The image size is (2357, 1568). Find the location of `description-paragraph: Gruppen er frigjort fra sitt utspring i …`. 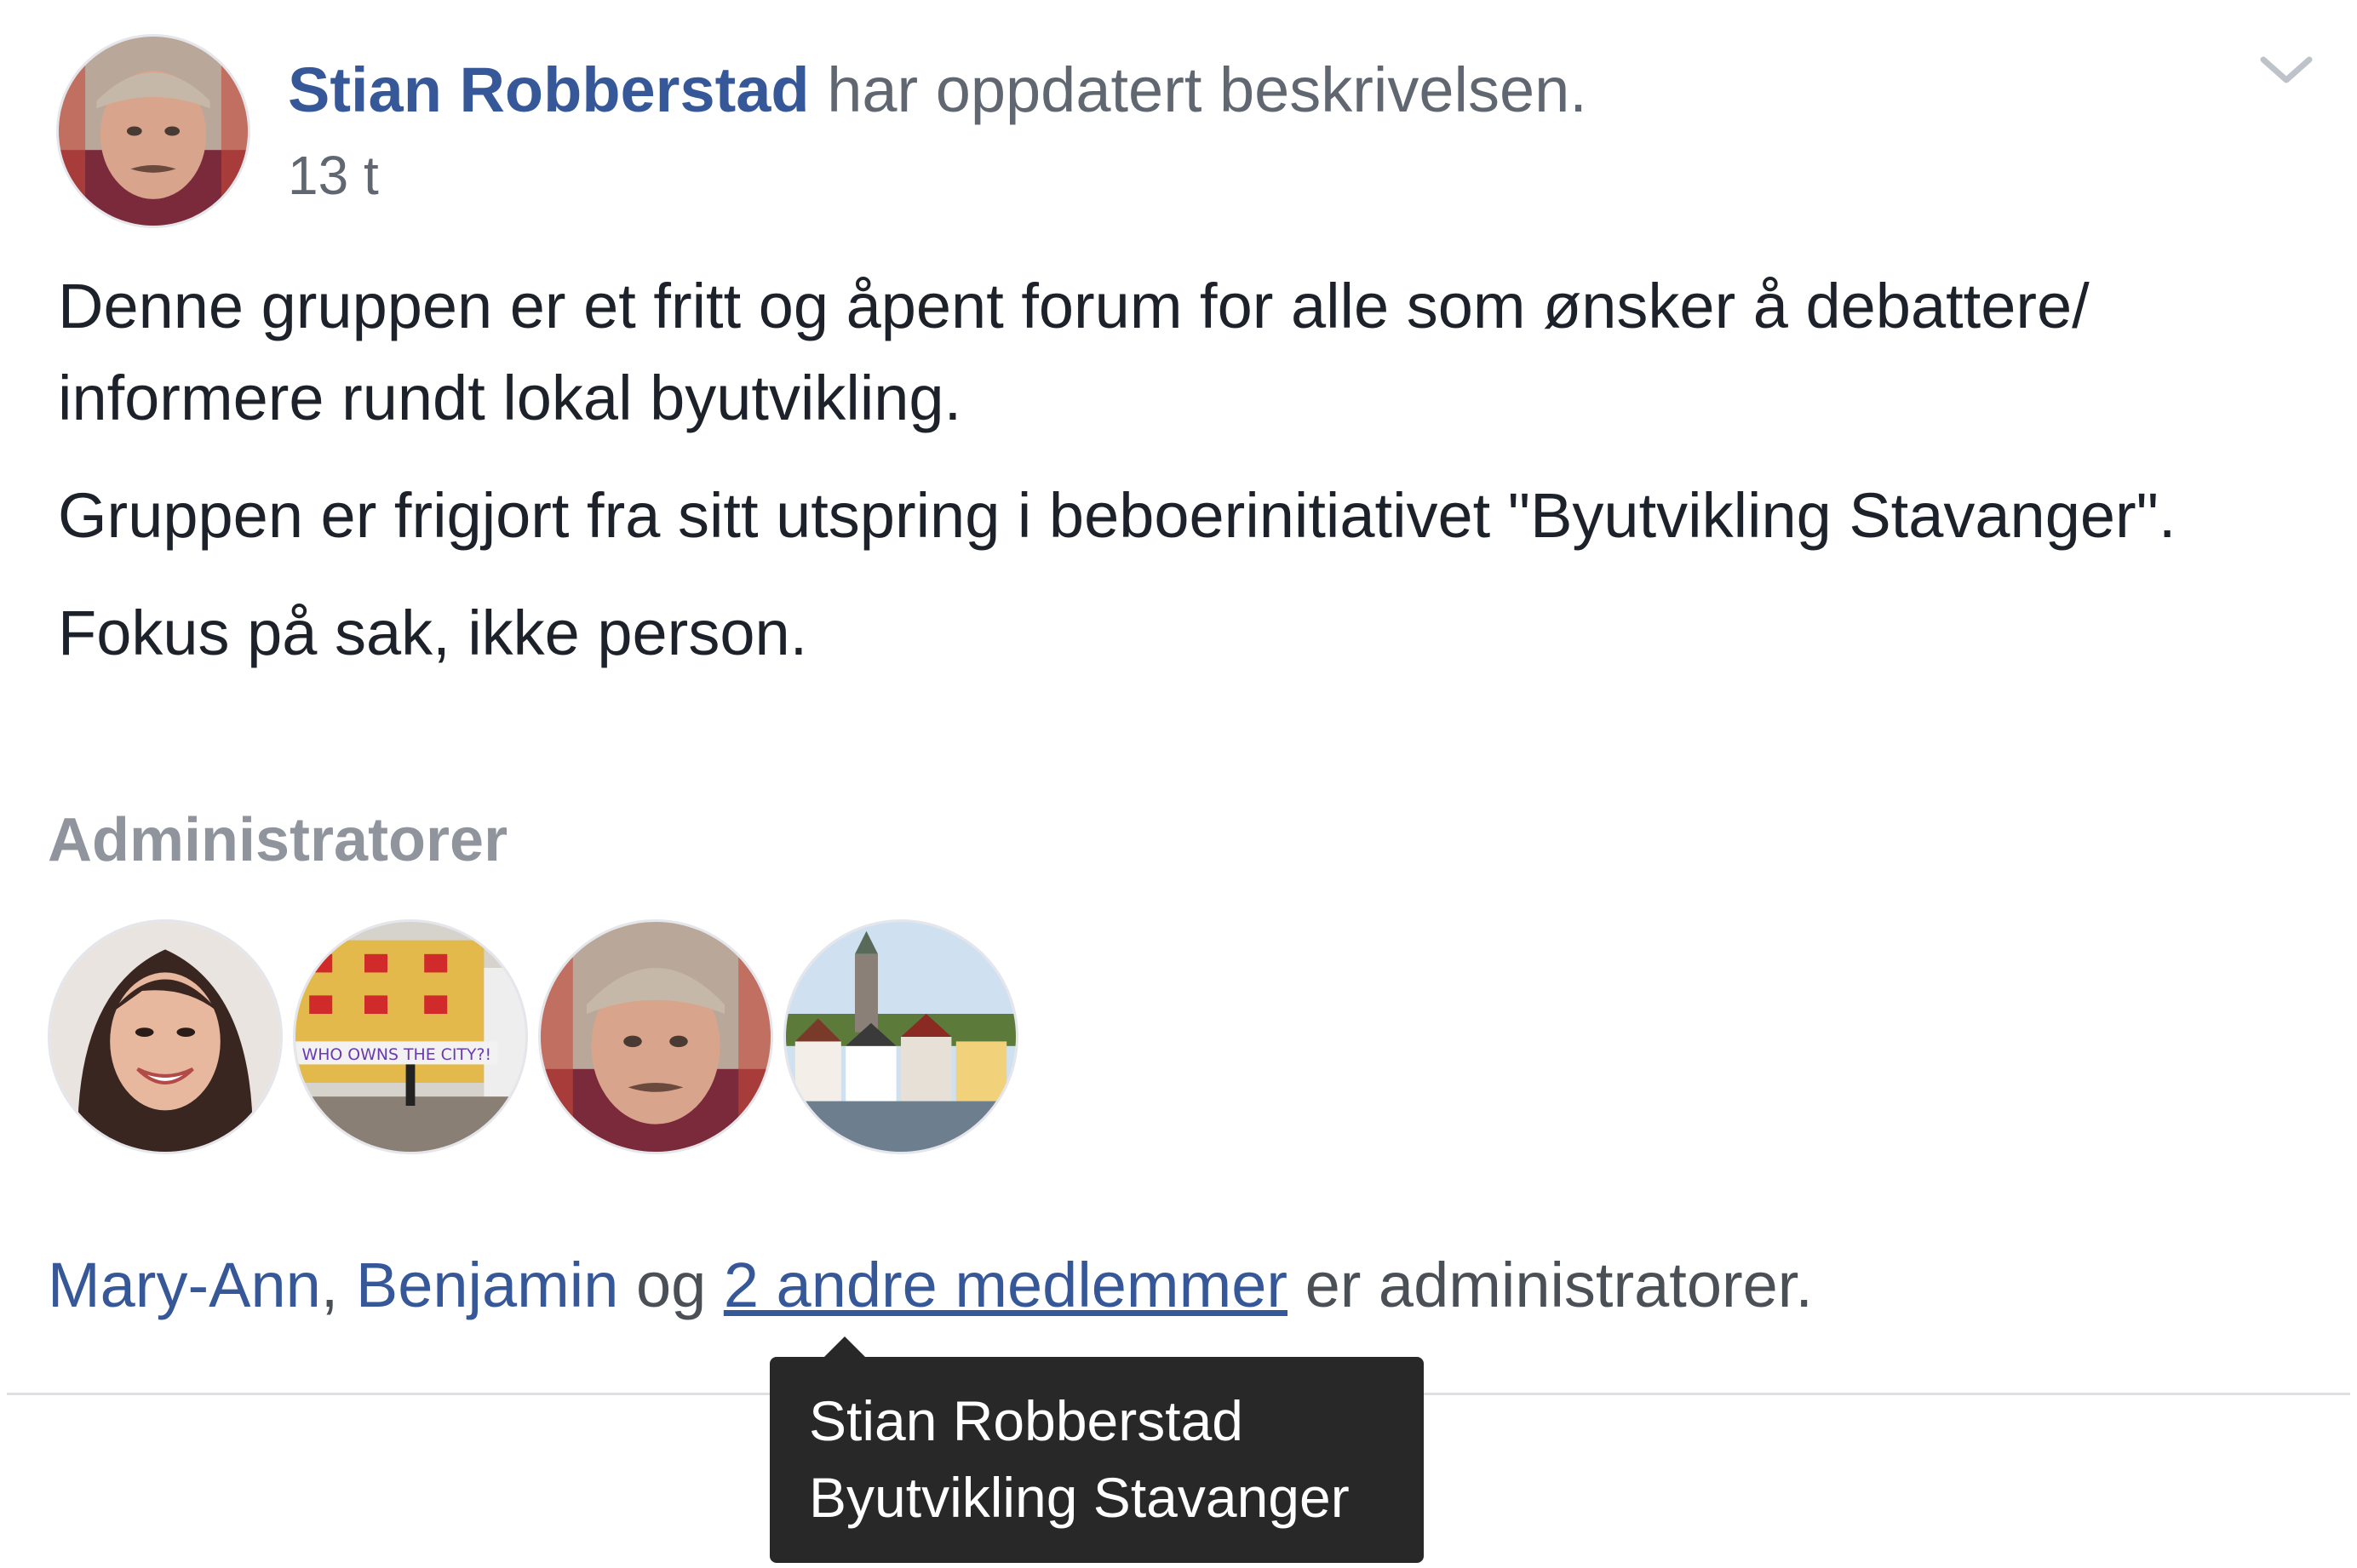

description-paragraph: Gruppen er frigjort fra sitt utspring i … is located at coordinates (1117, 515).